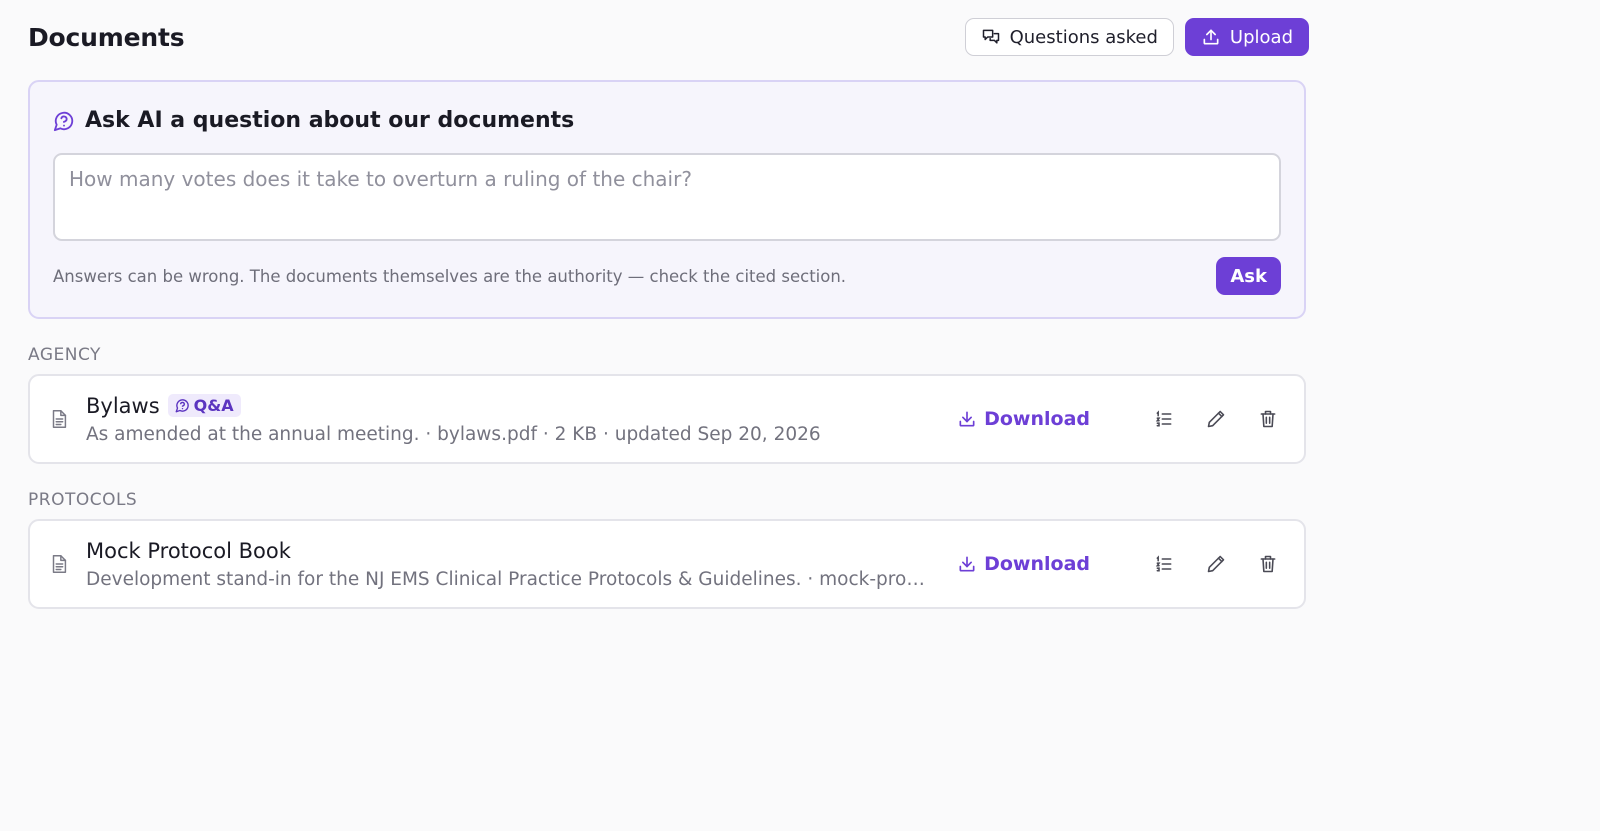  I want to click on upload-button: Upload, so click(1246, 37).